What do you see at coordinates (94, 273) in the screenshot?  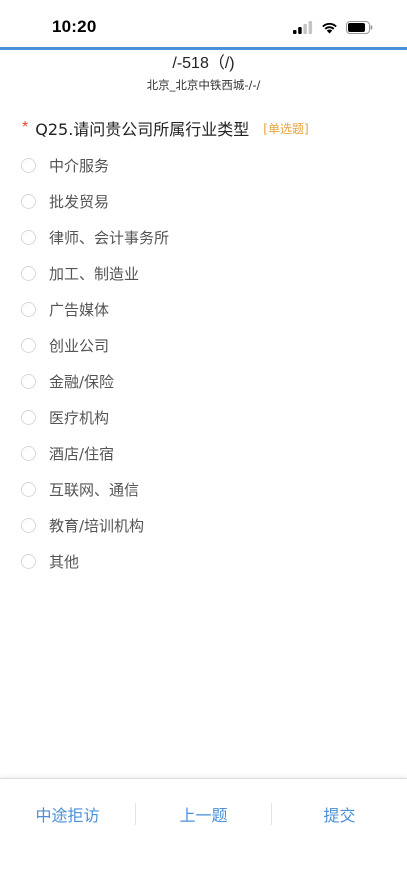 I see `option-label: 加工、制造业` at bounding box center [94, 273].